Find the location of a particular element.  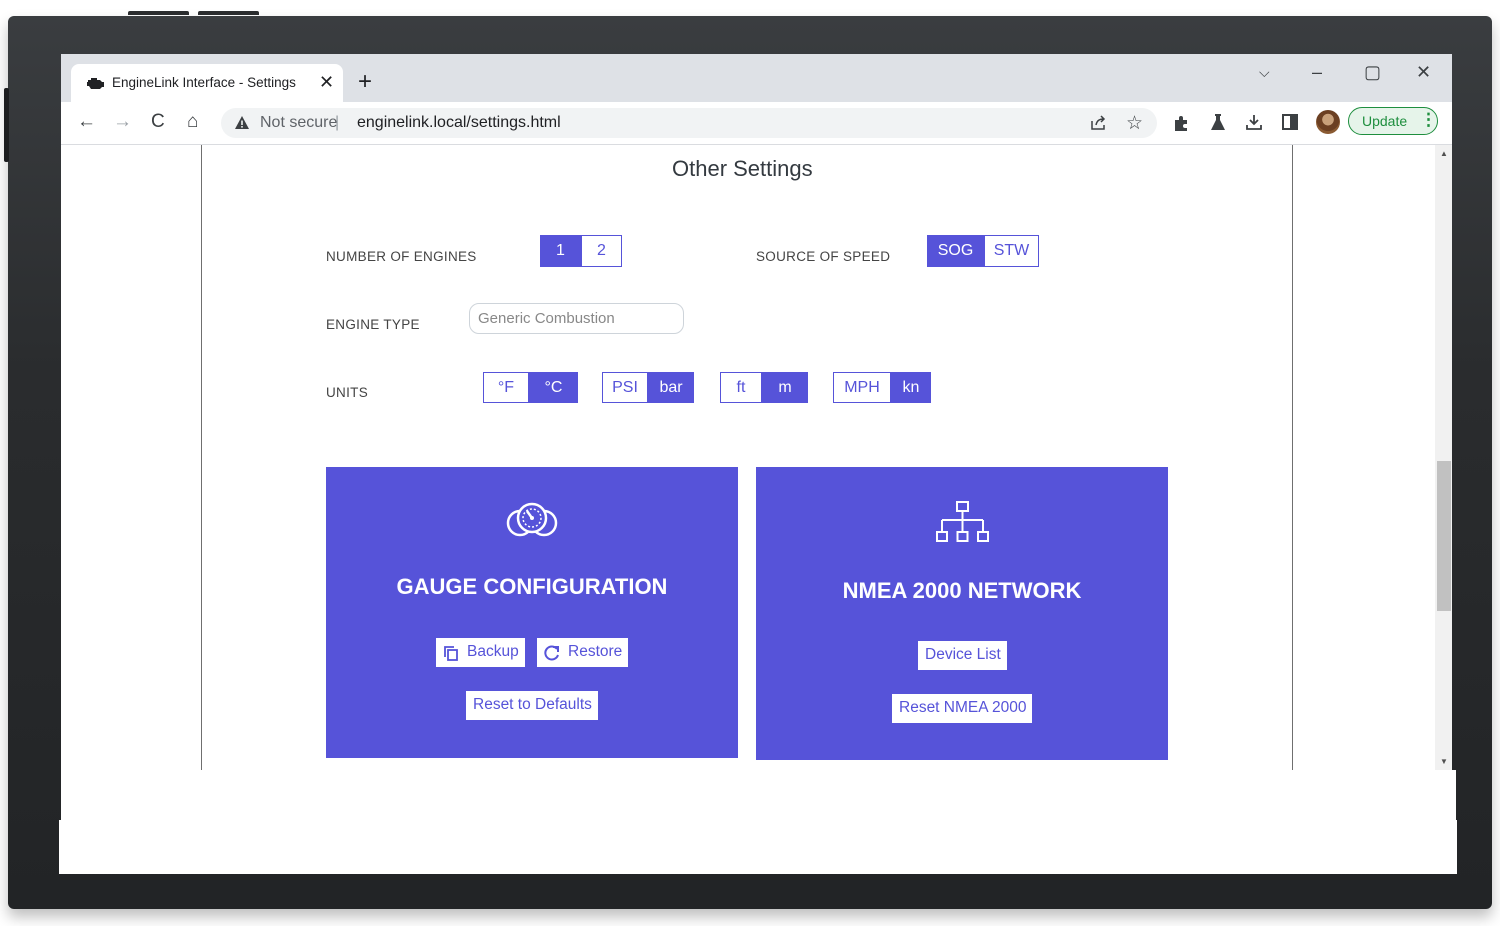

gauge-card-title: GAUGE CONFIGURATION is located at coordinates (532, 586).